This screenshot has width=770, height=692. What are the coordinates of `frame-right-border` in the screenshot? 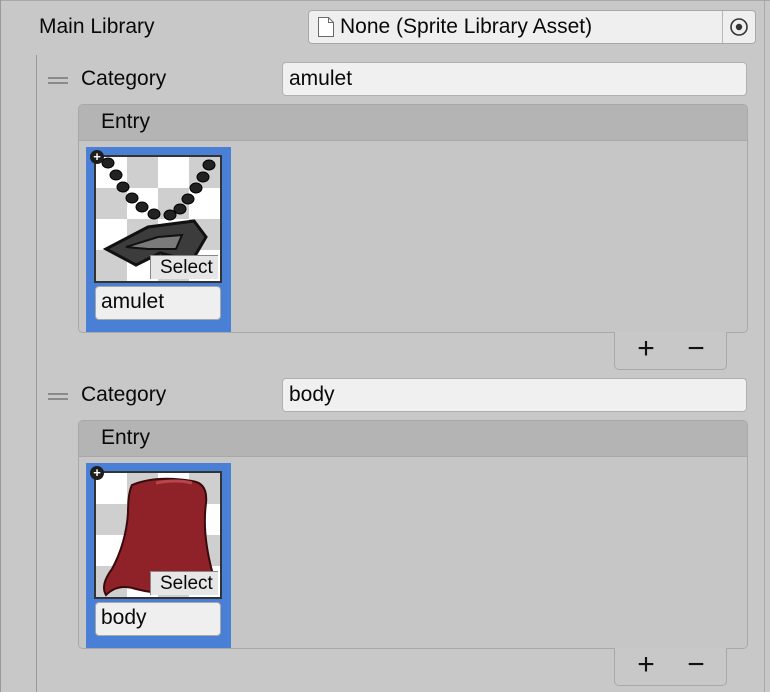 It's located at (764, 346).